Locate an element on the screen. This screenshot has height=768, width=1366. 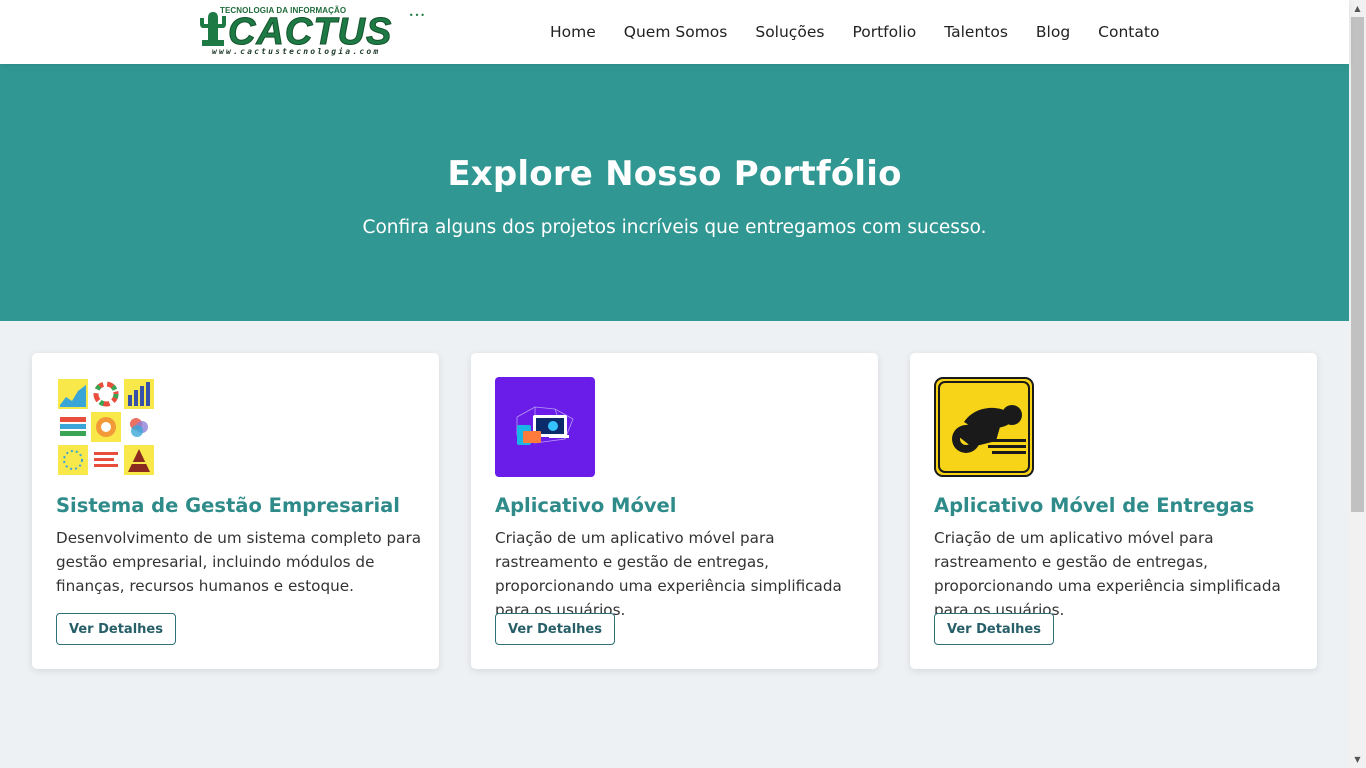
cactus-plant-icon is located at coordinates (213, 29).